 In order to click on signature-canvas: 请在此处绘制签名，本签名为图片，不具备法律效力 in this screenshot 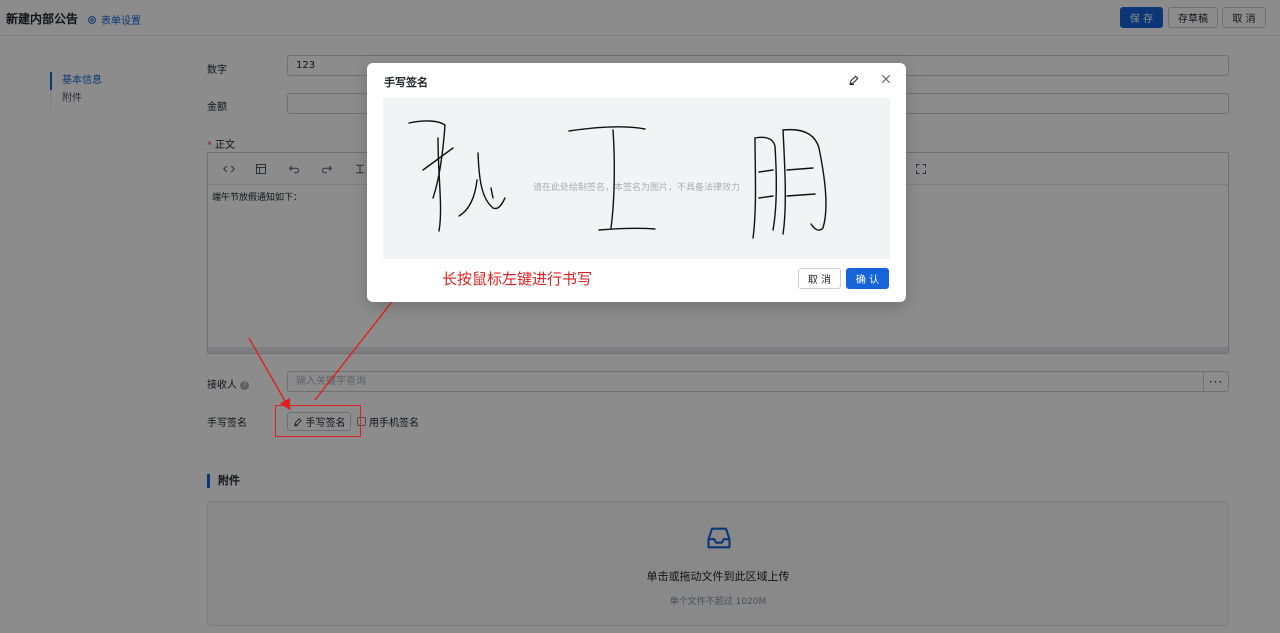, I will do `click(636, 178)`.